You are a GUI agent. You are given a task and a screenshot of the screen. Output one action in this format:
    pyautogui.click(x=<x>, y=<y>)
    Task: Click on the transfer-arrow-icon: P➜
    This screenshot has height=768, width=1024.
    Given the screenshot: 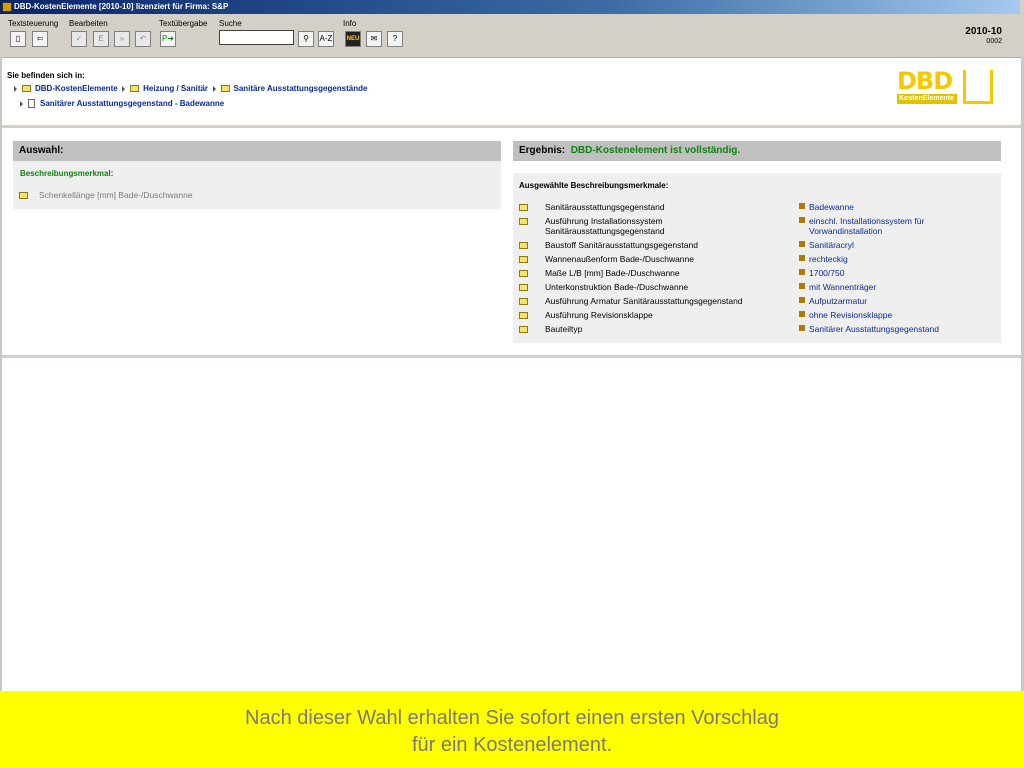 What is the action you would take?
    pyautogui.click(x=168, y=38)
    